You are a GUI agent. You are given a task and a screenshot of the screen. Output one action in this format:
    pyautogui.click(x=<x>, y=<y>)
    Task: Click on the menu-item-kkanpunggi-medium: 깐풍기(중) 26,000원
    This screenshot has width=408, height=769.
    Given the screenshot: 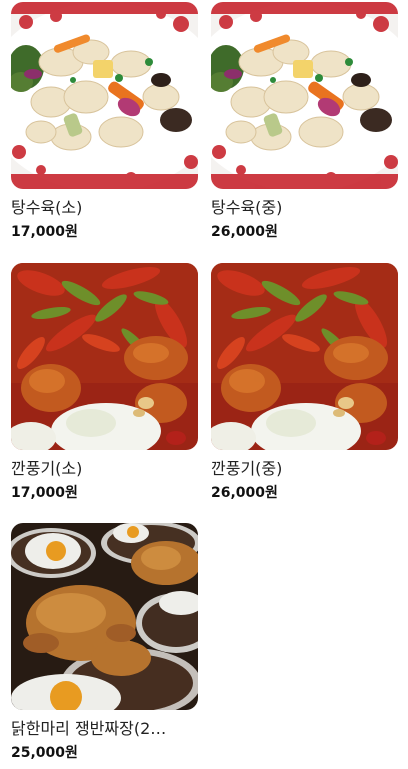 What is the action you would take?
    pyautogui.click(x=304, y=382)
    